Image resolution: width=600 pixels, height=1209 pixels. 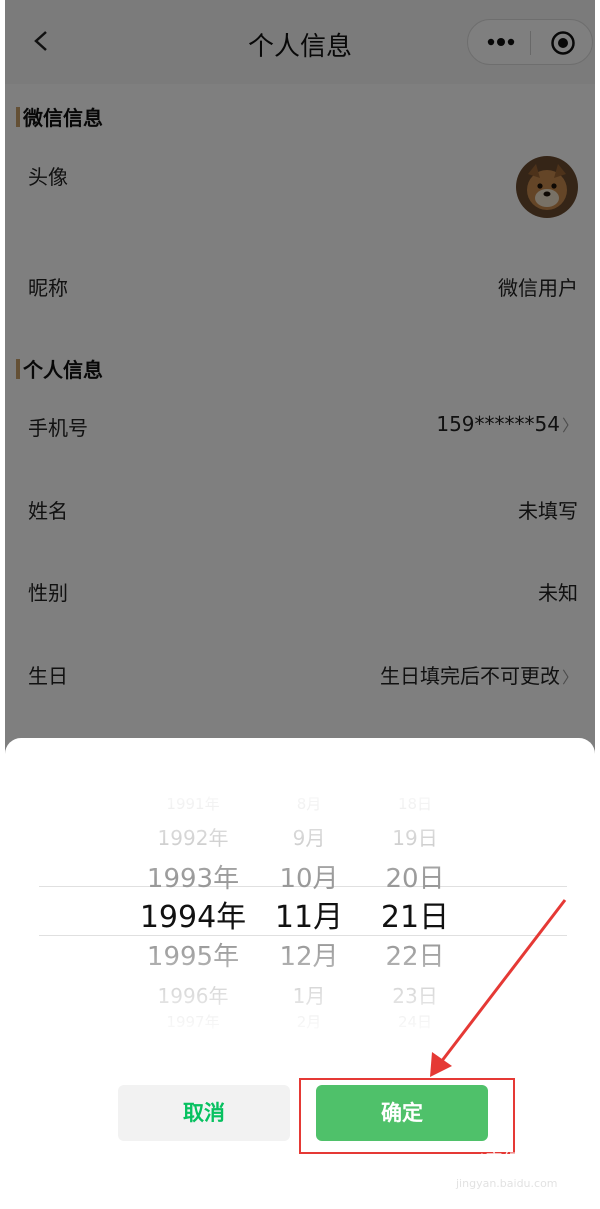 I want to click on pointer-arrow-icon, so click(x=498, y=988).